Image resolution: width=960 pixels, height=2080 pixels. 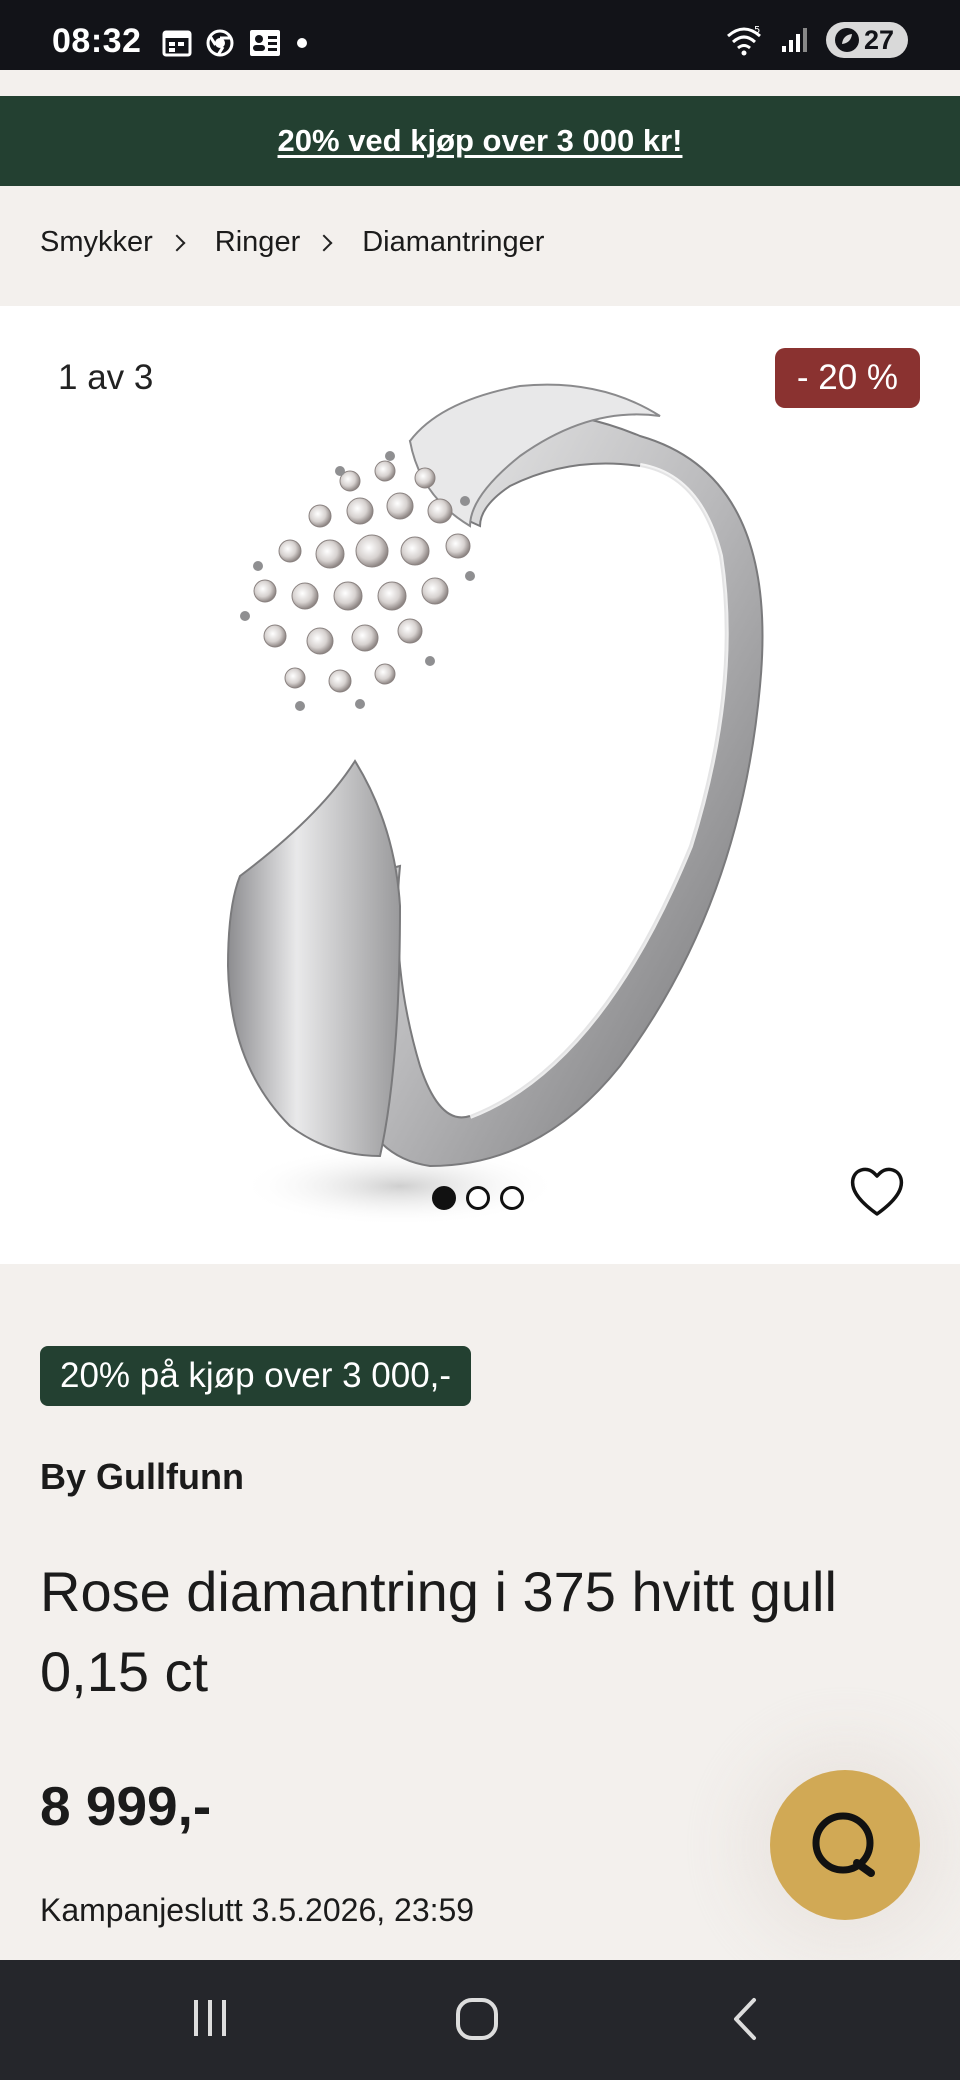 What do you see at coordinates (177, 43) in the screenshot?
I see `calendar-icon` at bounding box center [177, 43].